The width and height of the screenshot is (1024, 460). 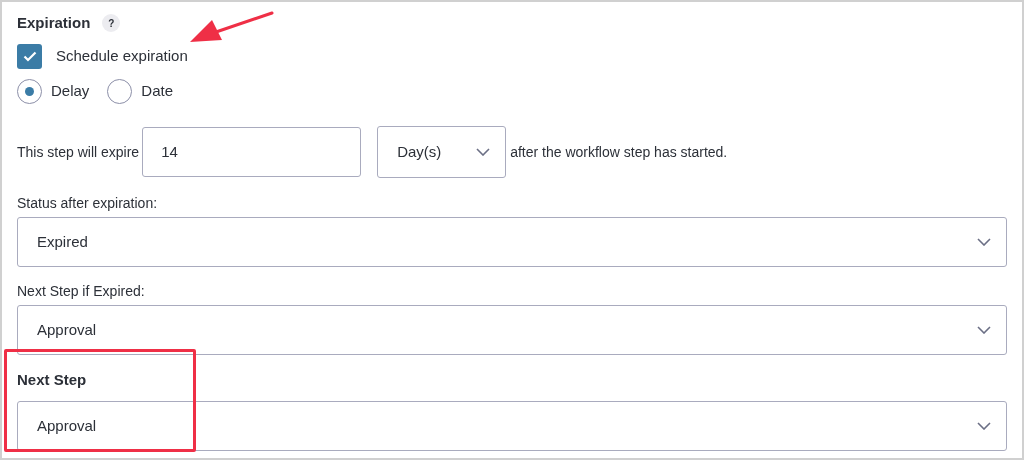 I want to click on amount-field: 14, so click(x=252, y=152).